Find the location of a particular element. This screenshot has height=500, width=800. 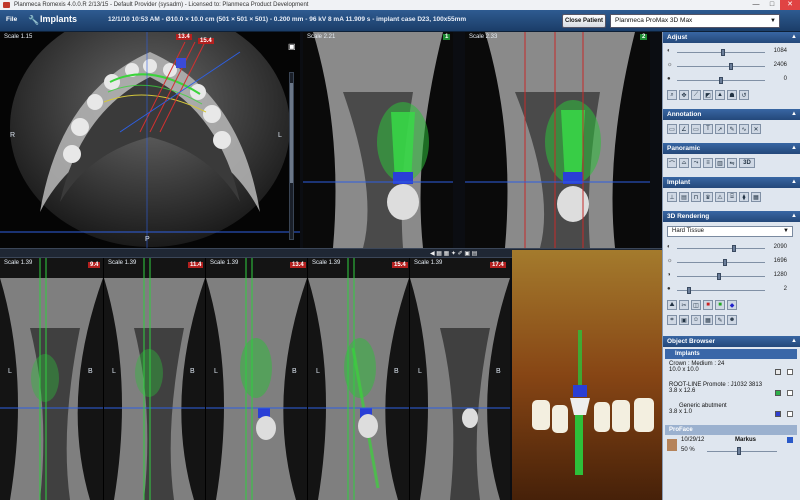

slice-view-5: Scale 1.39 17.4 L B is located at coordinates (460, 379).